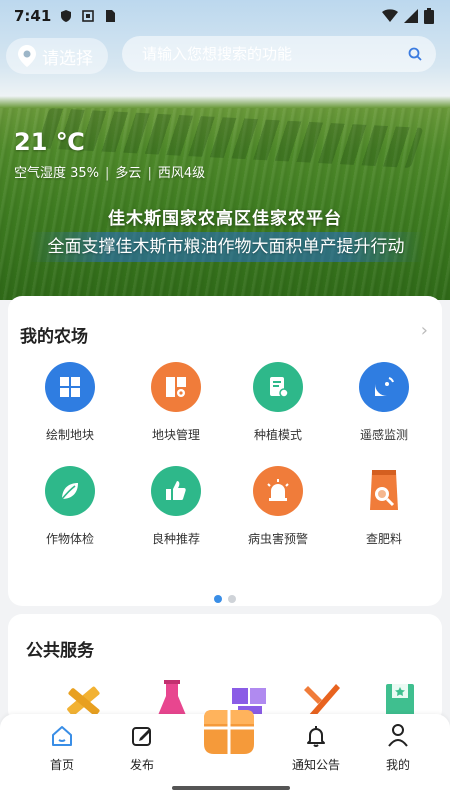 The image size is (450, 800). I want to click on center-action-button, so click(229, 731).